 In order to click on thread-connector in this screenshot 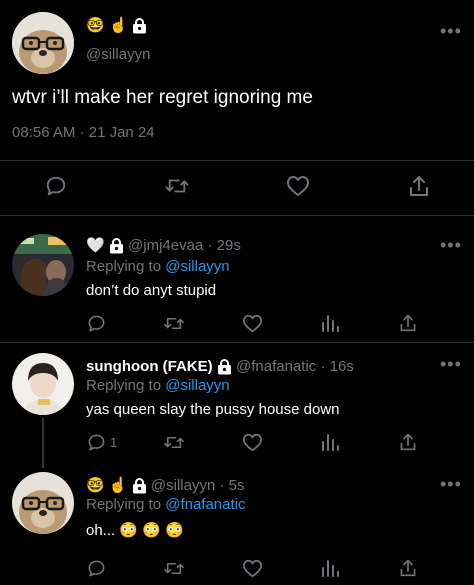, I will do `click(43, 443)`.